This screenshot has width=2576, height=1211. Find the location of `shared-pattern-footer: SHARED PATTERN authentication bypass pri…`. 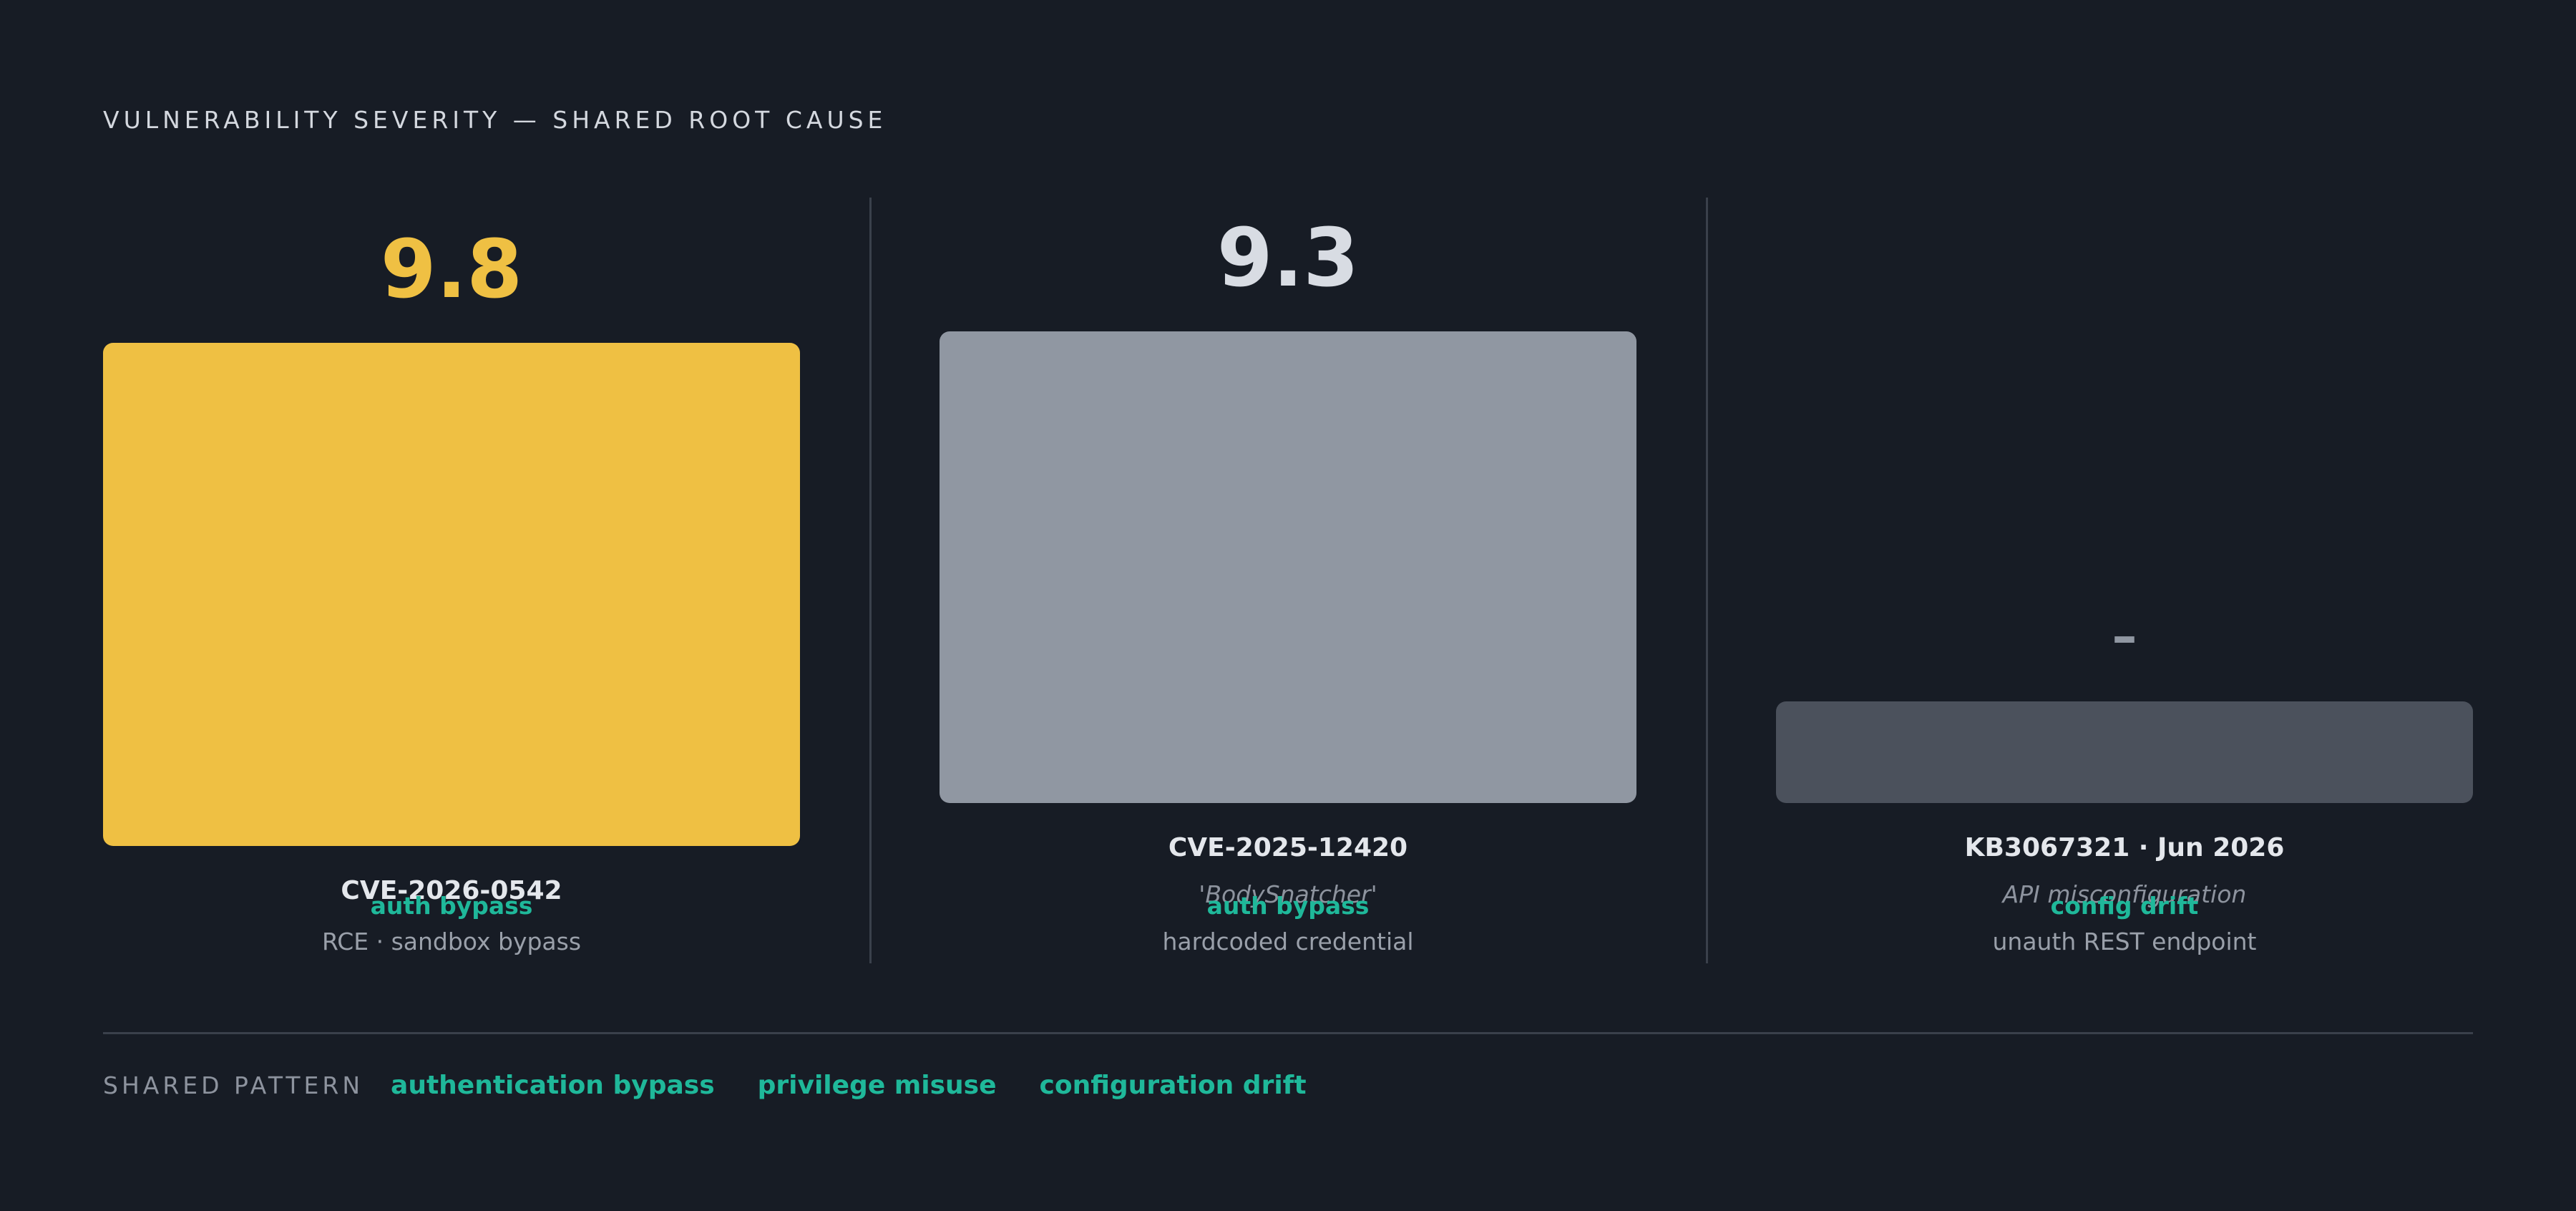

shared-pattern-footer: SHARED PATTERN authentication bypass pri… is located at coordinates (726, 1085).